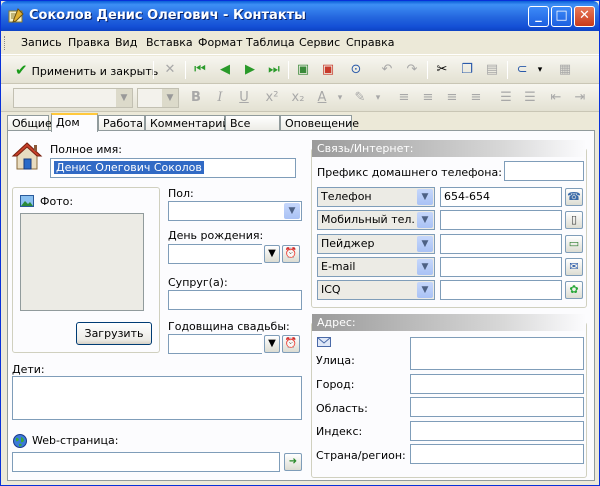 Image resolution: width=600 pixels, height=486 pixels. Describe the element at coordinates (328, 70) in the screenshot. I see `delete-record-icon: ▣` at that location.